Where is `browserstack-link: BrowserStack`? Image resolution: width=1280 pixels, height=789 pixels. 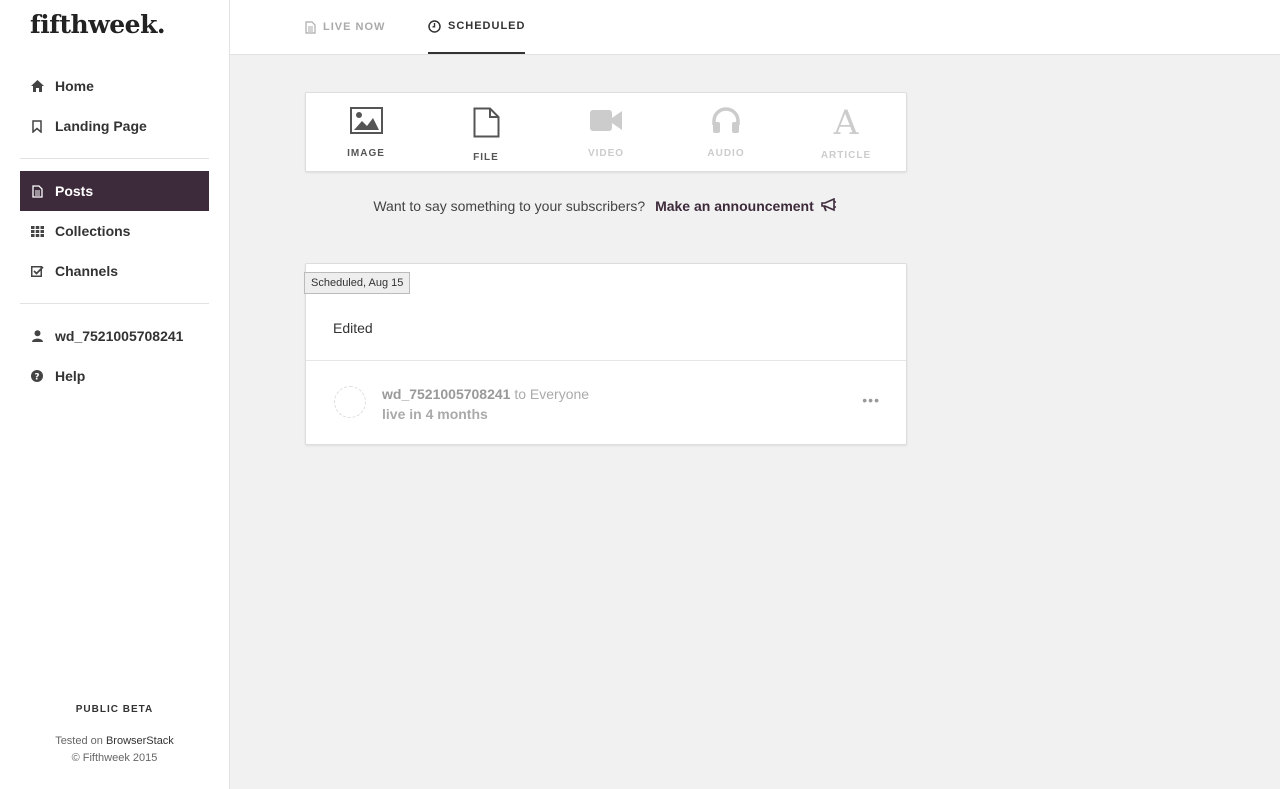
browserstack-link: BrowserStack is located at coordinates (140, 741).